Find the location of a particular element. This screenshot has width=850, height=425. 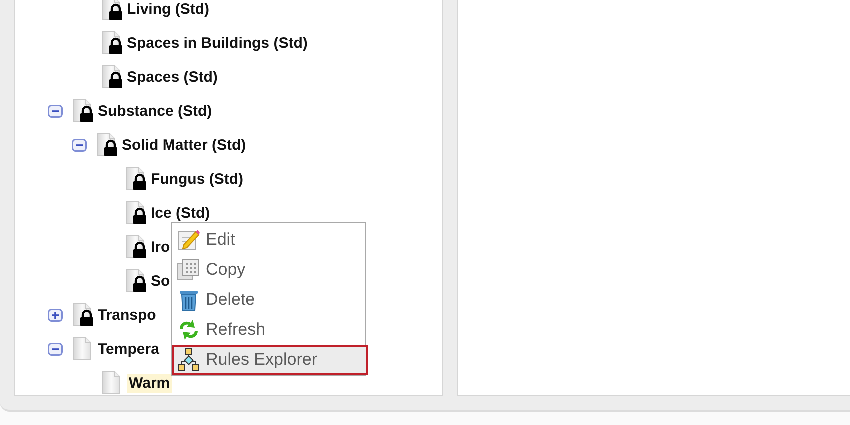

tree-item-label: Solid Matter (Std) is located at coordinates (184, 145).